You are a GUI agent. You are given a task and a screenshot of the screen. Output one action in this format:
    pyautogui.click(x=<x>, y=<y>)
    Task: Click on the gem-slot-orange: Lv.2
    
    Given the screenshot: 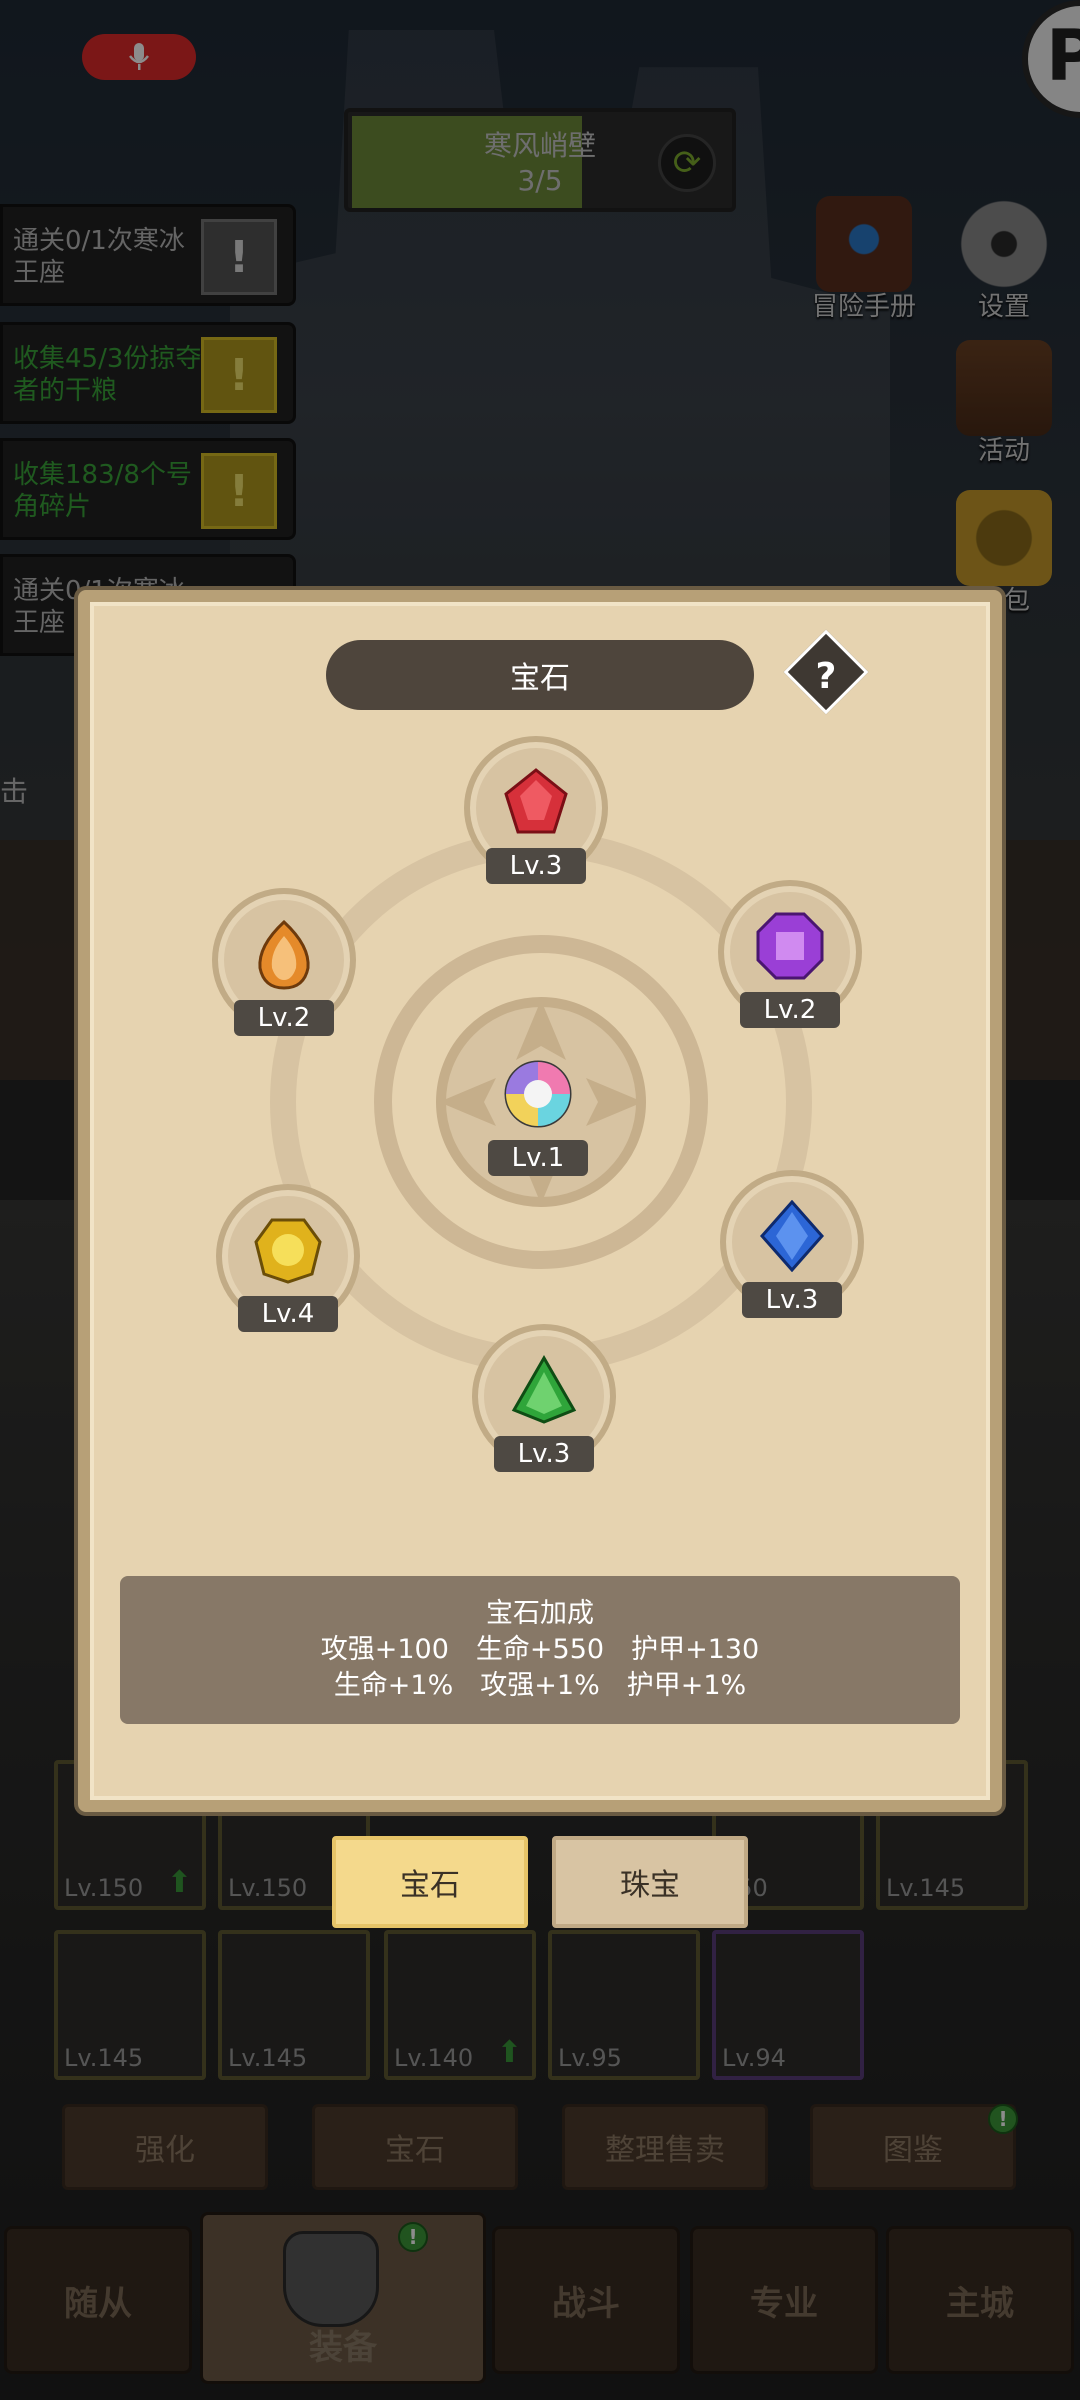 What is the action you would take?
    pyautogui.click(x=284, y=962)
    